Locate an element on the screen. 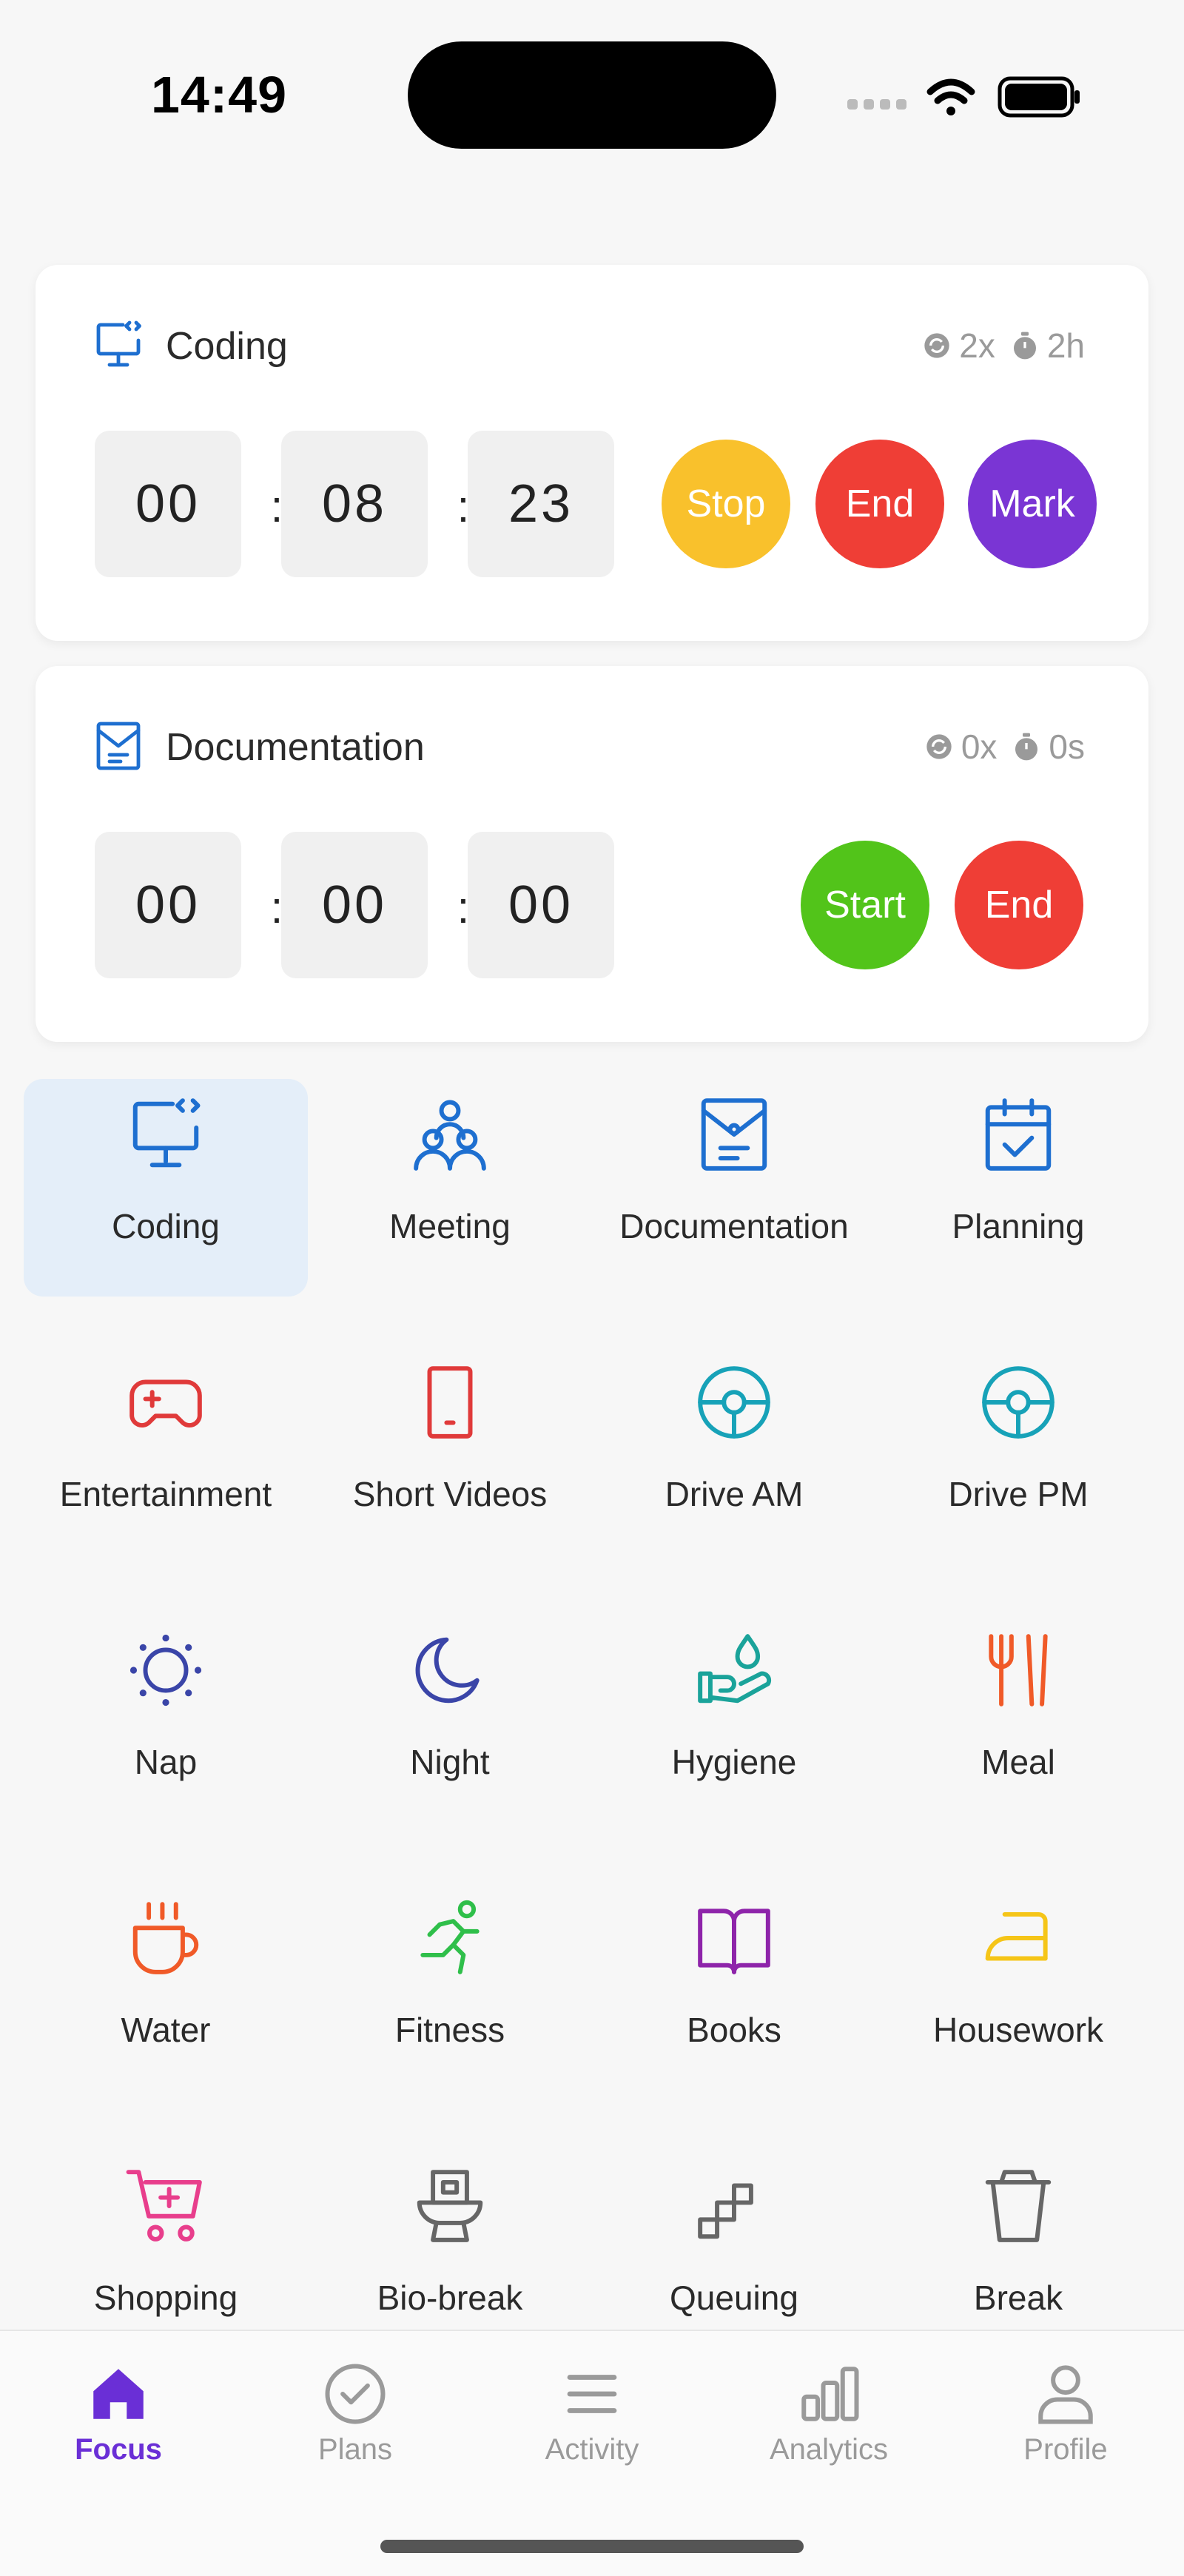 The height and width of the screenshot is (2576, 1184). timer-title: Documentation is located at coordinates (295, 747).